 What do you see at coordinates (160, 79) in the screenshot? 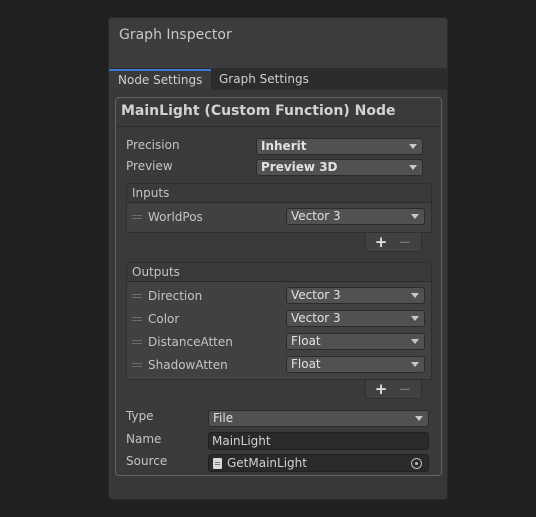
I see `tab-node-settings: Node Settings` at bounding box center [160, 79].